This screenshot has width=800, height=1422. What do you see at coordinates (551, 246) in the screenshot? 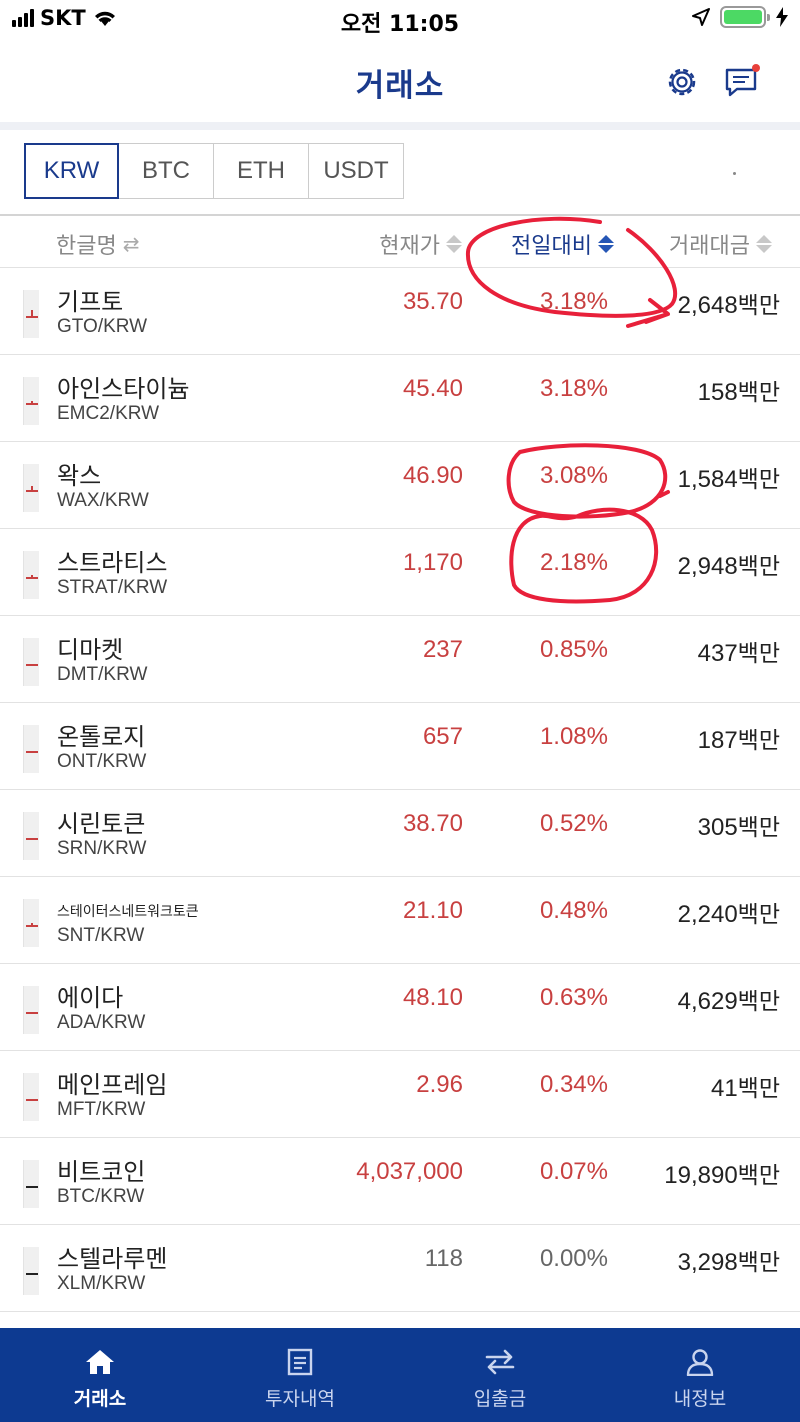
I see `column-change-label: 전일대비` at bounding box center [551, 246].